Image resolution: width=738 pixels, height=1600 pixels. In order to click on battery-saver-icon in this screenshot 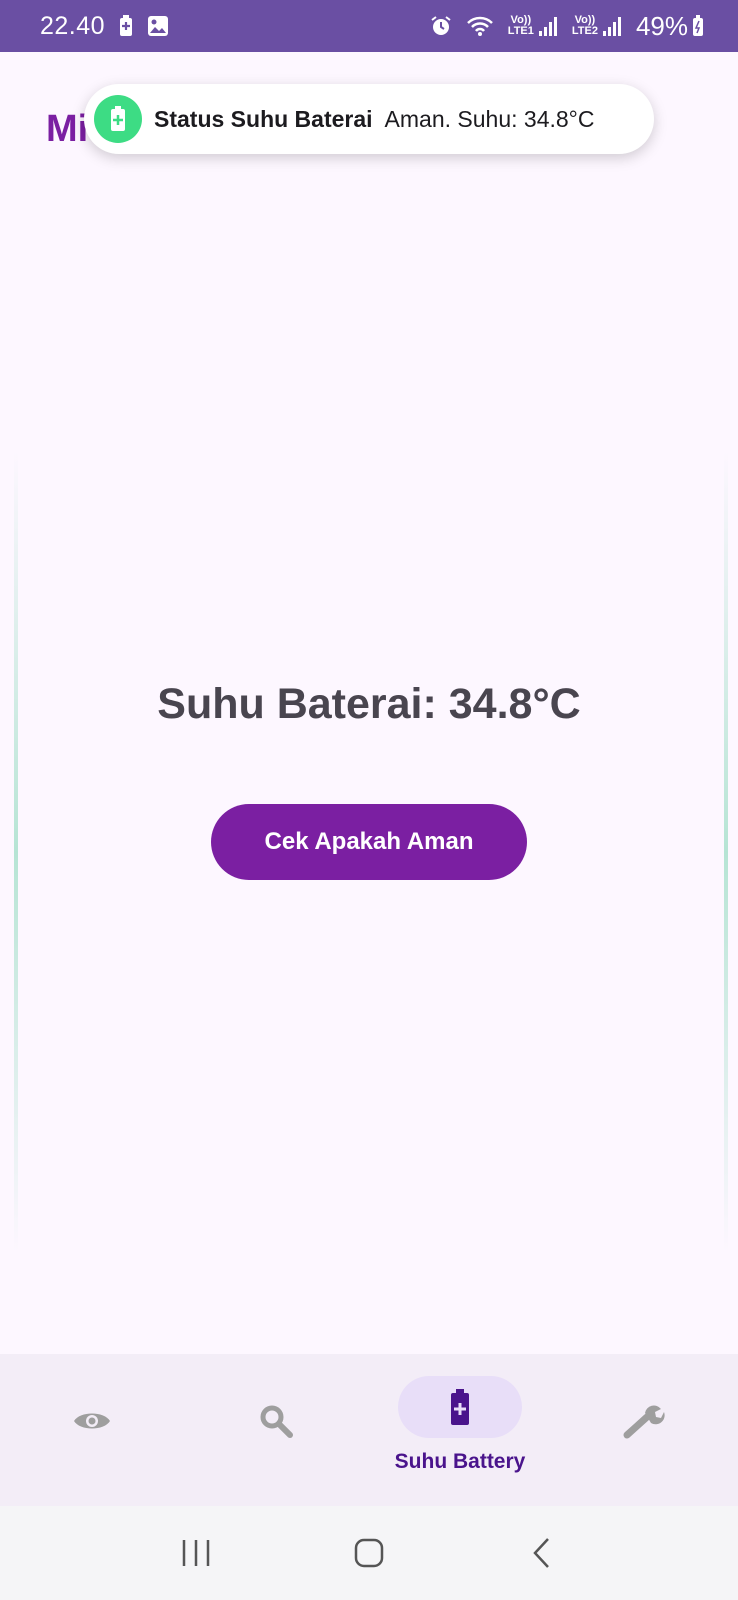, I will do `click(126, 26)`.